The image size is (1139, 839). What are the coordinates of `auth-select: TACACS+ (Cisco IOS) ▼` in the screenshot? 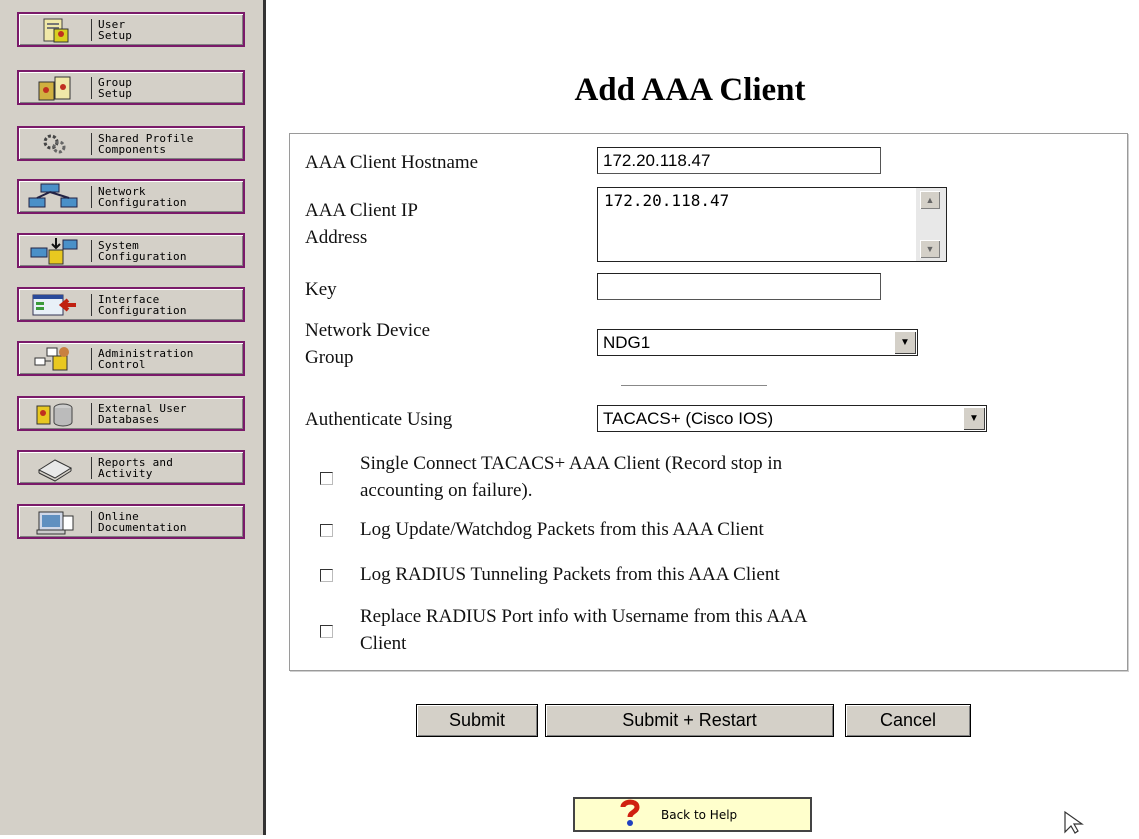 It's located at (792, 418).